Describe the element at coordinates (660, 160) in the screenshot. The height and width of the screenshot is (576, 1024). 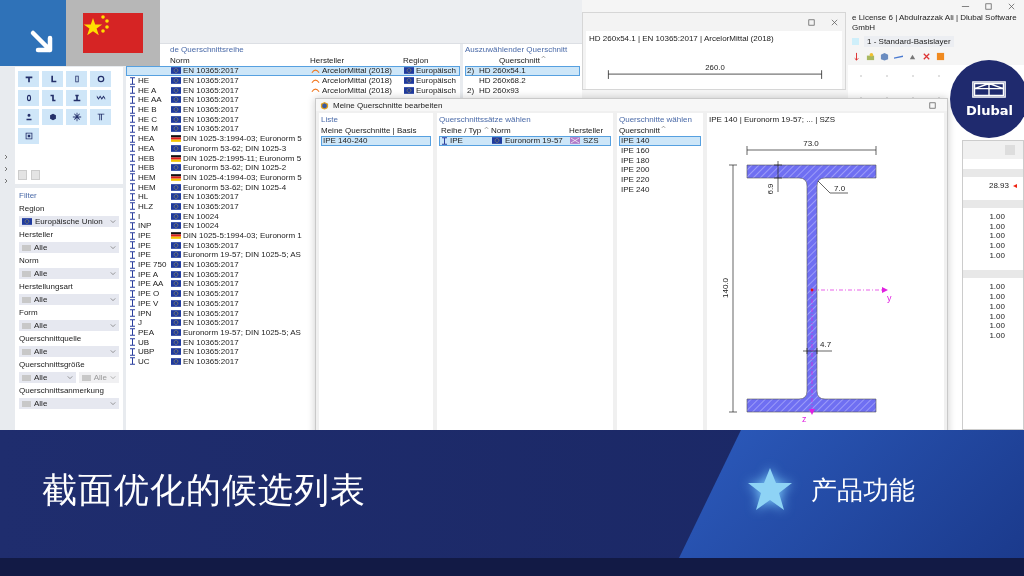
I see `list-item: IPE 180` at that location.